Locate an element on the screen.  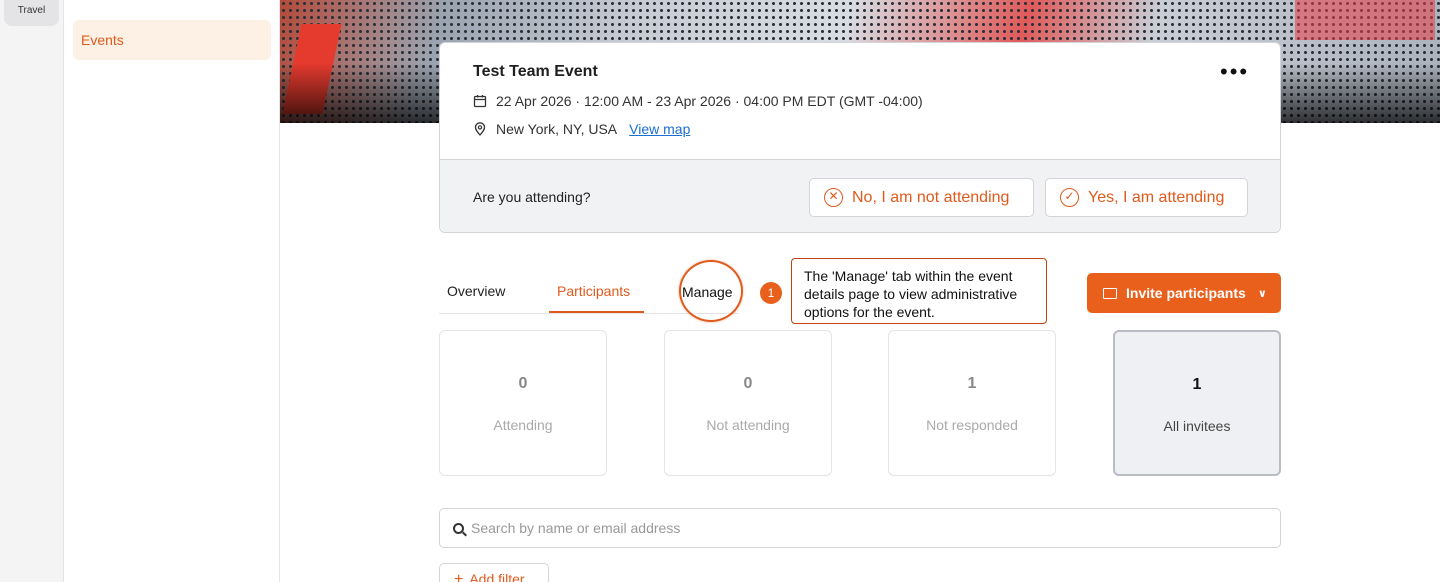
tab-overview: Overview is located at coordinates (476, 291).